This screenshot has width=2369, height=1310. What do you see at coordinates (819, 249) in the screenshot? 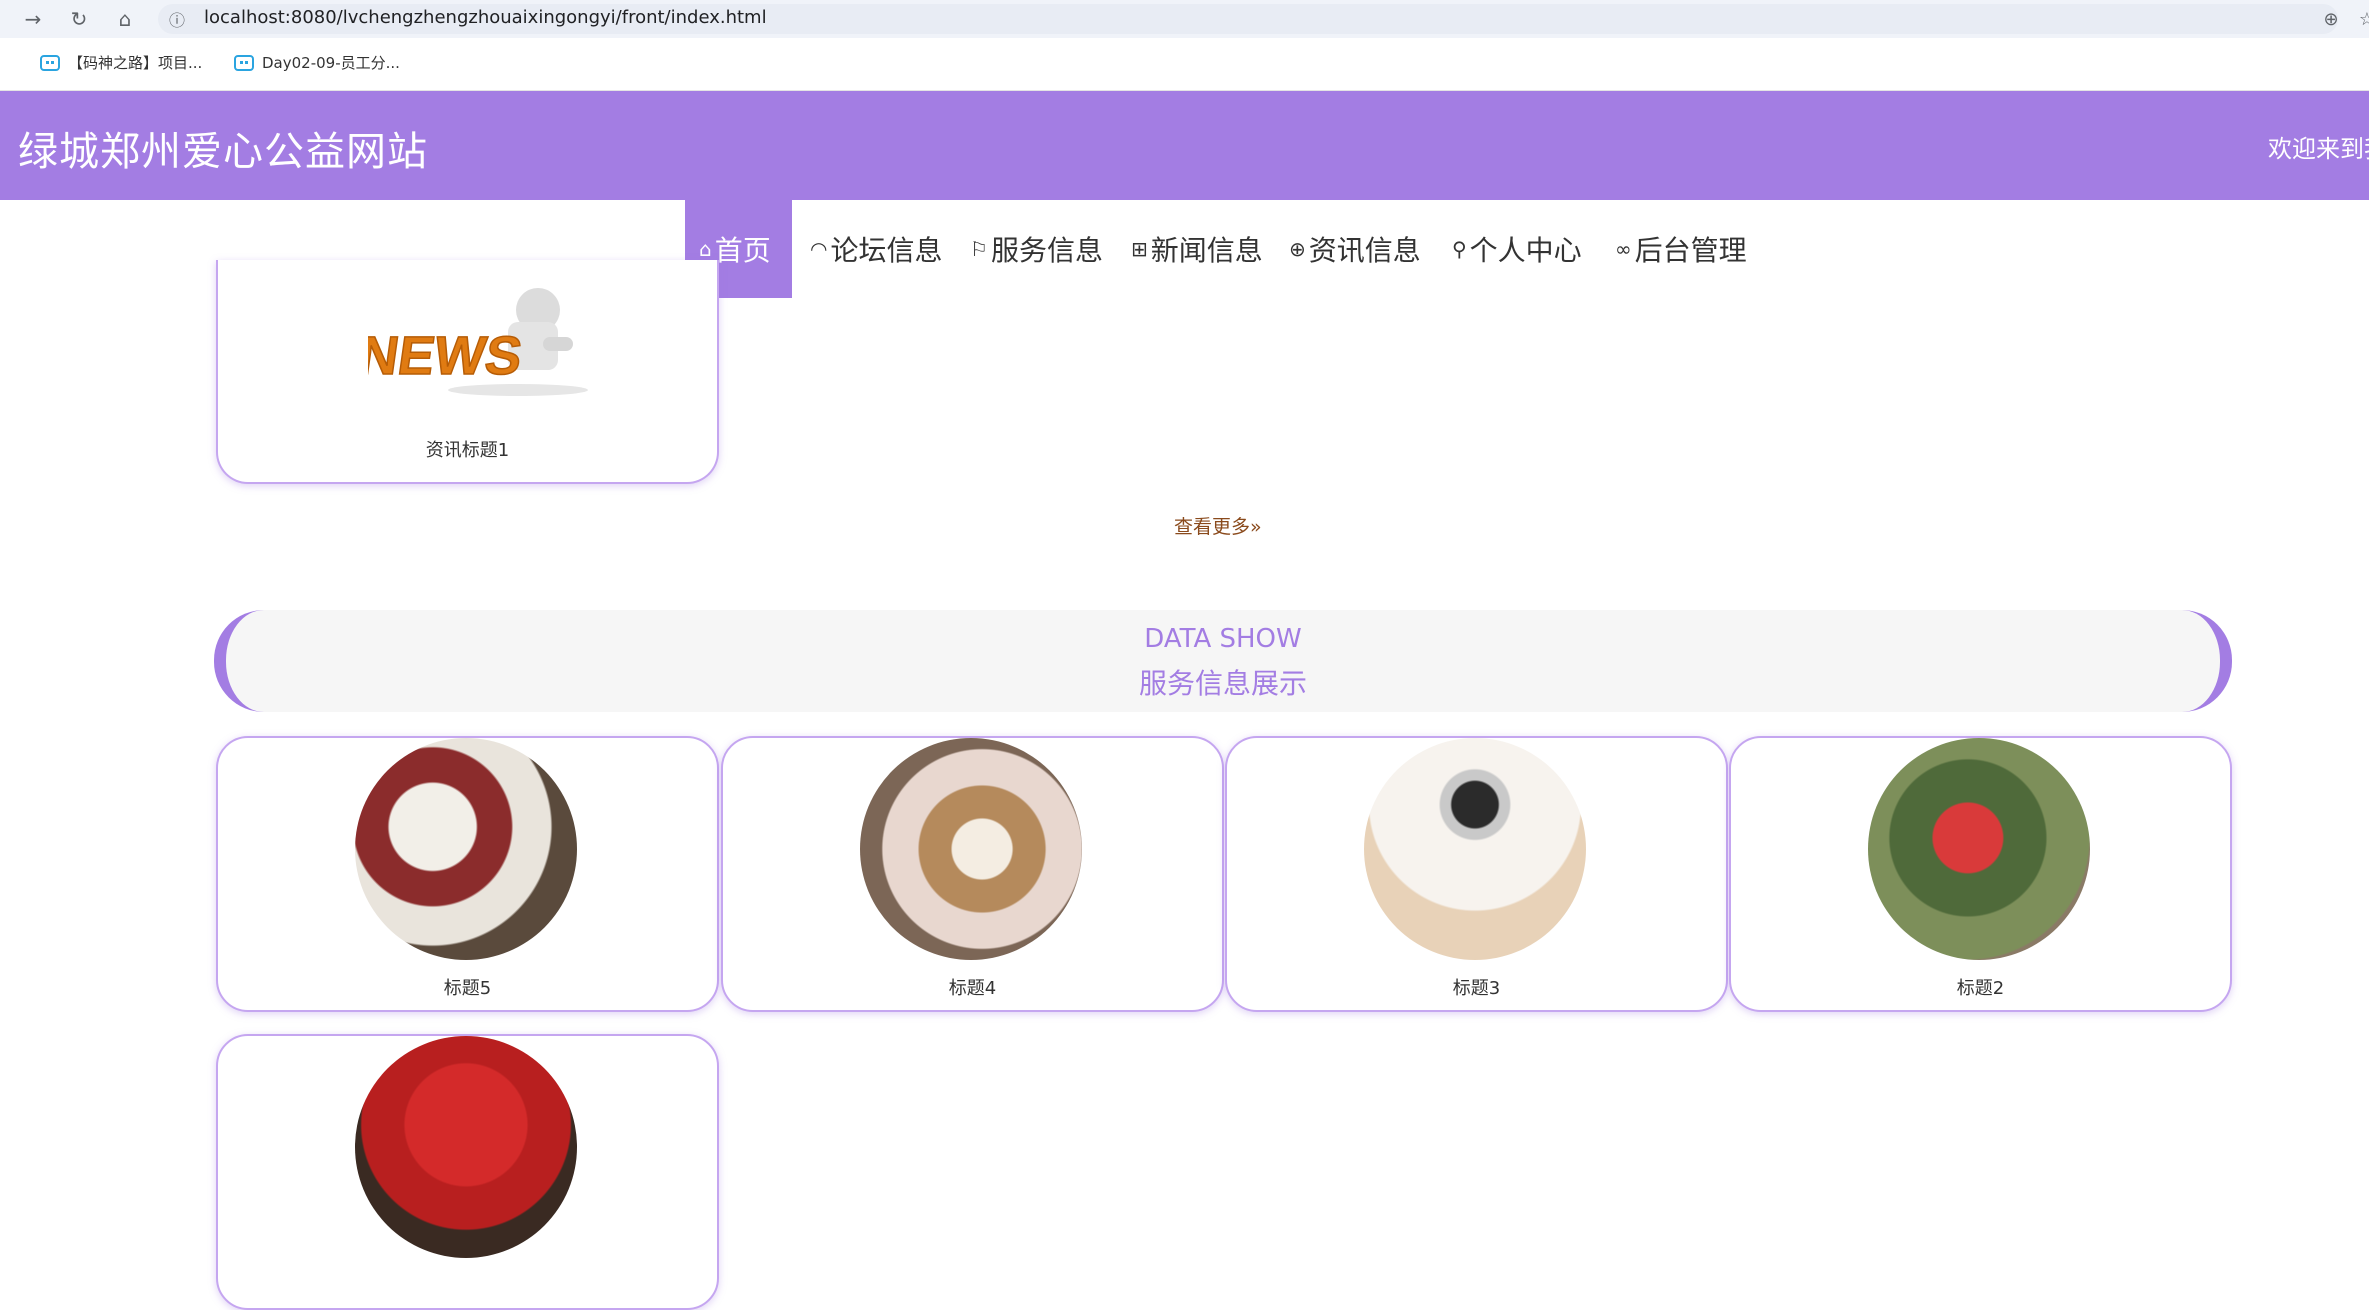
I see `dashboard-icon: ◠` at bounding box center [819, 249].